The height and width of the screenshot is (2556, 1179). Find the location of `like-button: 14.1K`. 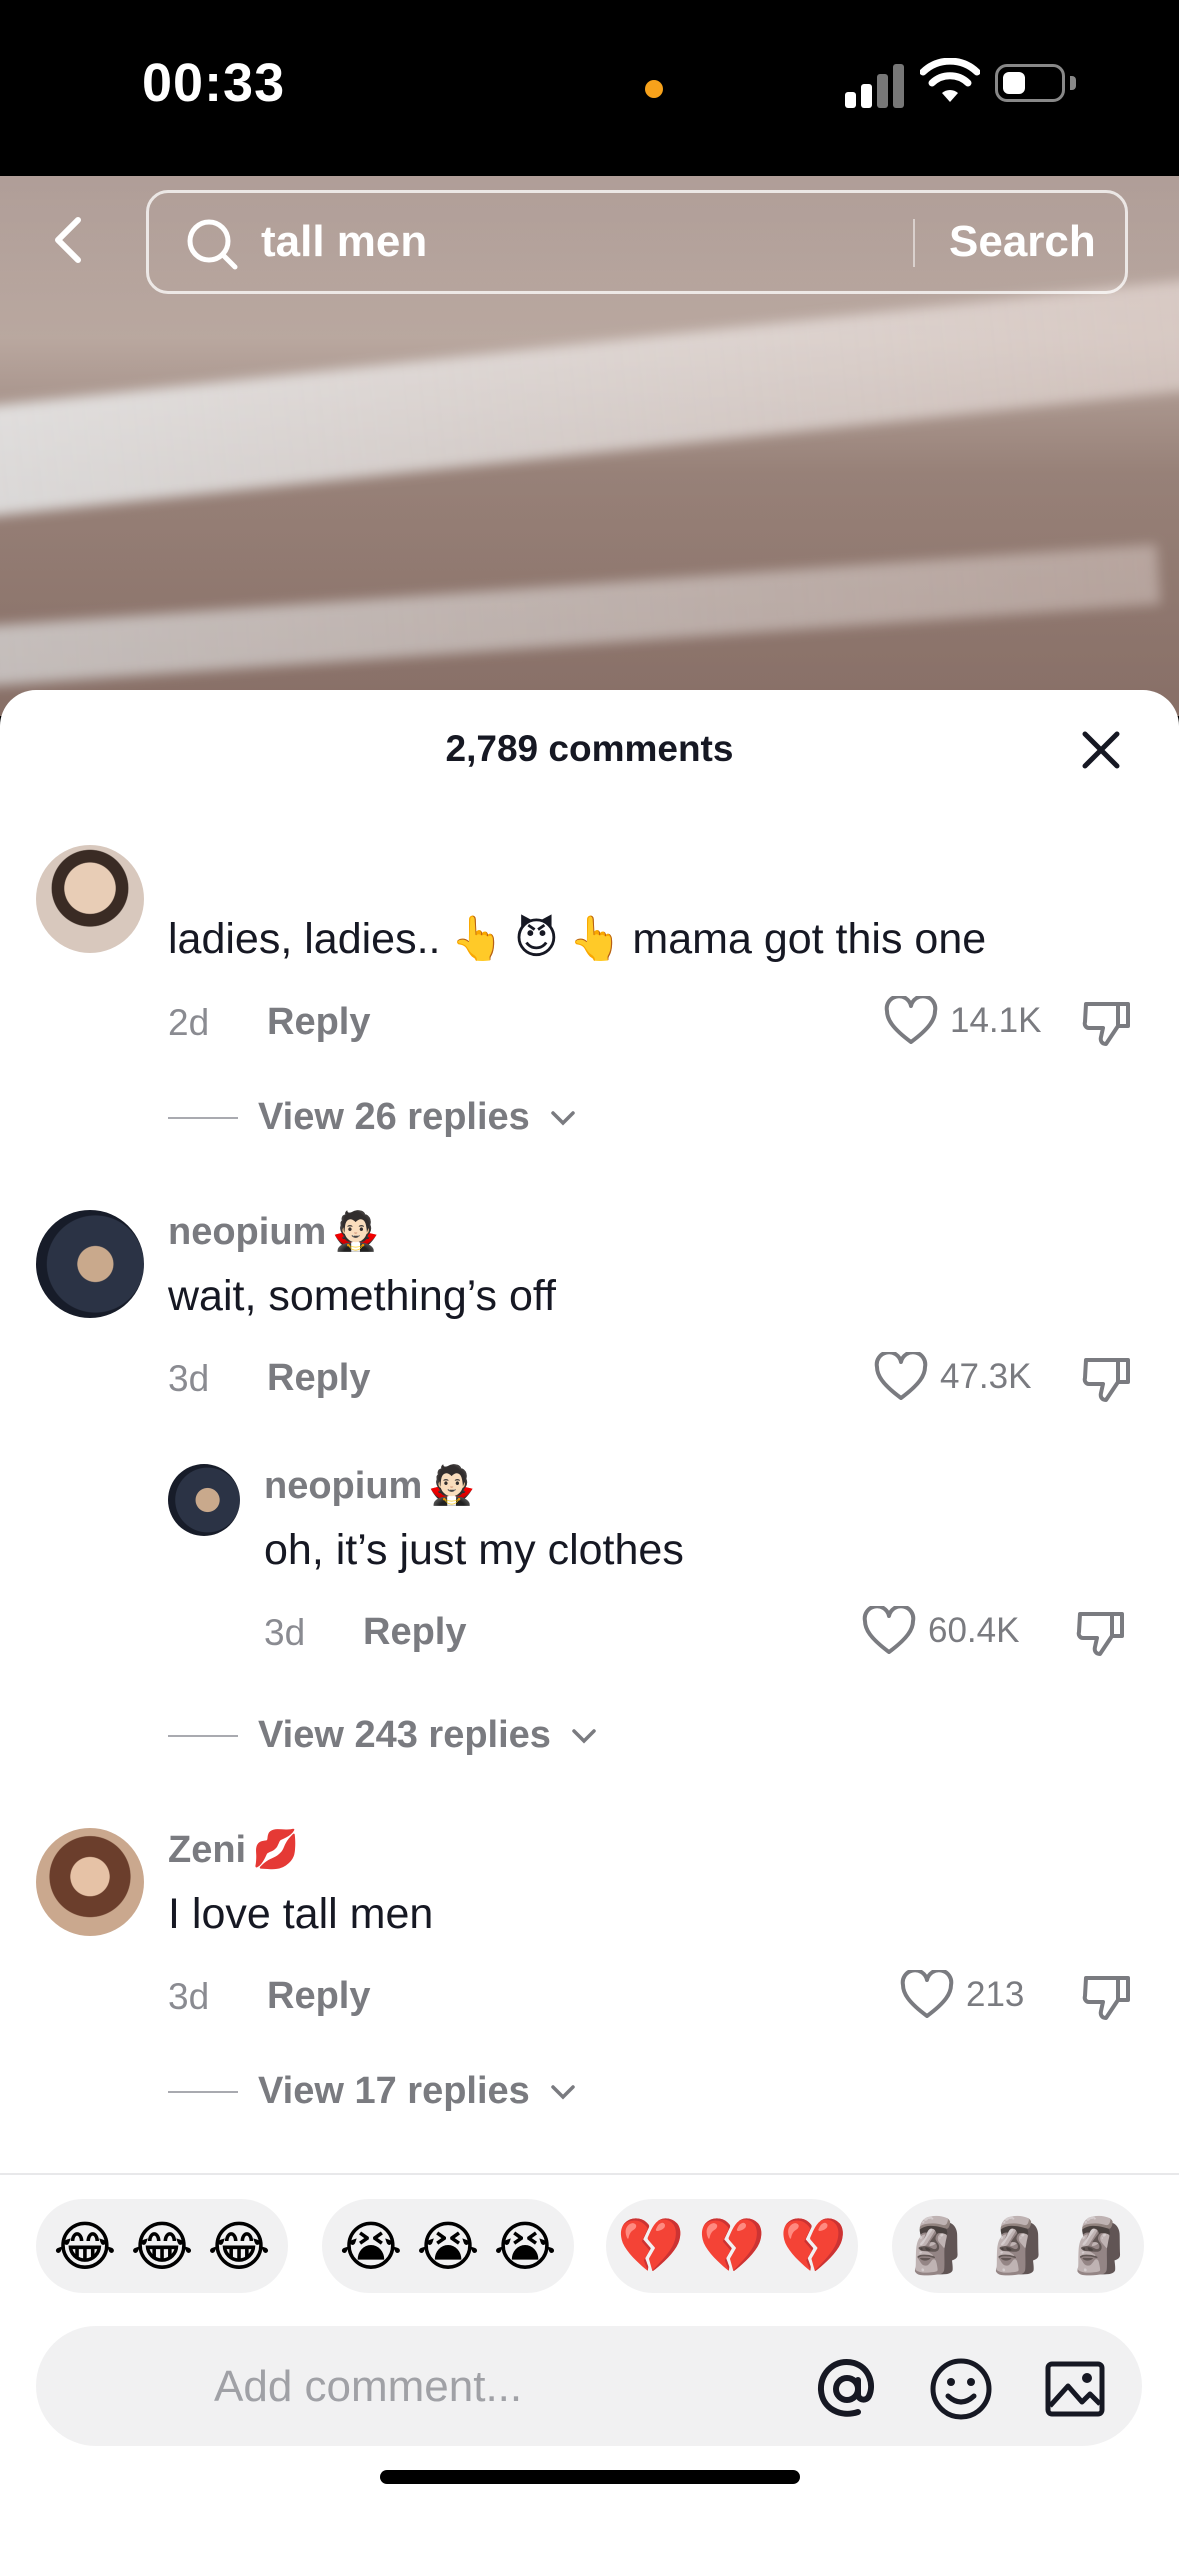

like-button: 14.1K is located at coordinates (962, 1021).